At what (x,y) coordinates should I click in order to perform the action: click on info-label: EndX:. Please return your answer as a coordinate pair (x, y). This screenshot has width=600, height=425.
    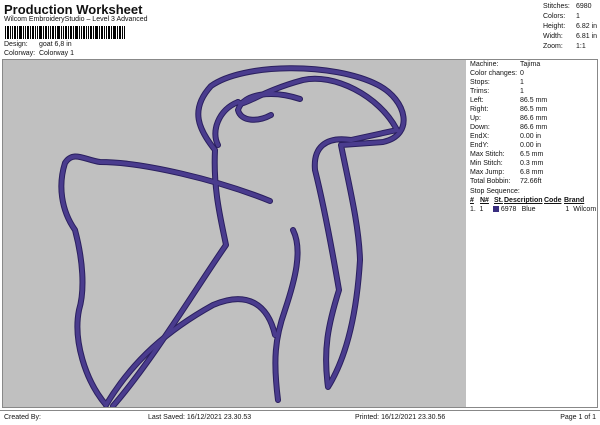
    Looking at the image, I should click on (480, 136).